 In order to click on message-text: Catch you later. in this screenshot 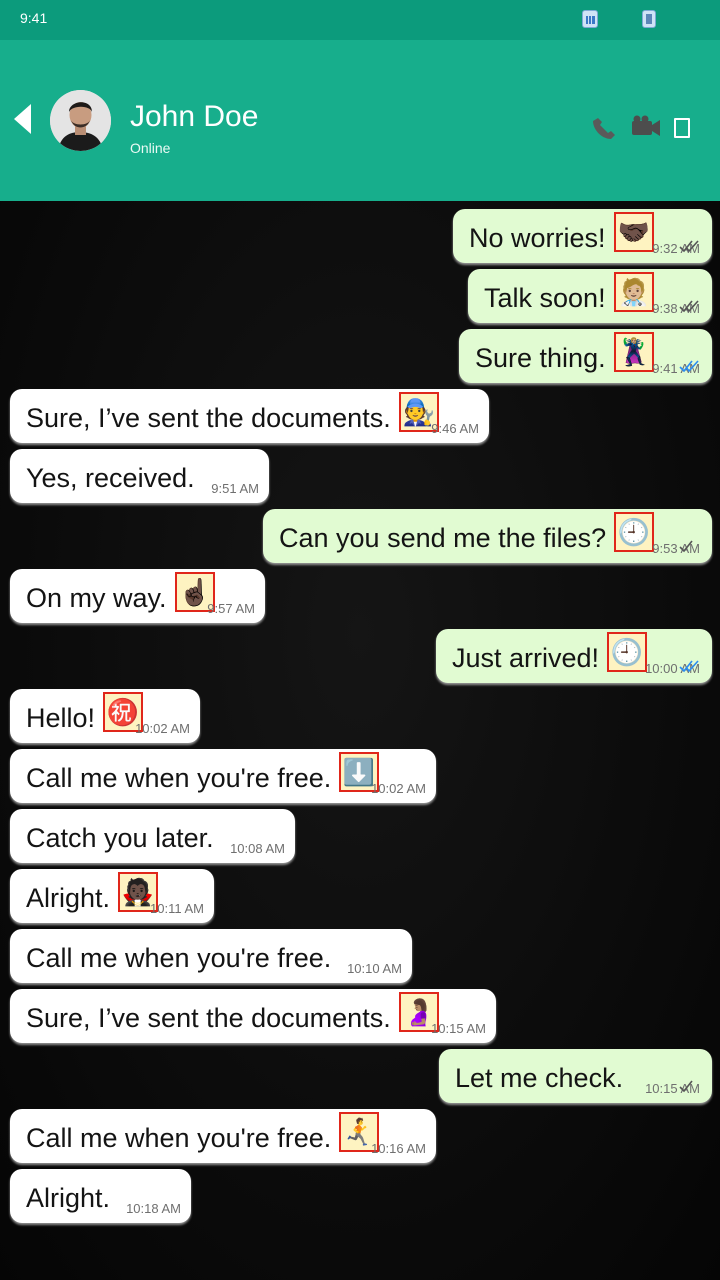, I will do `click(120, 838)`.